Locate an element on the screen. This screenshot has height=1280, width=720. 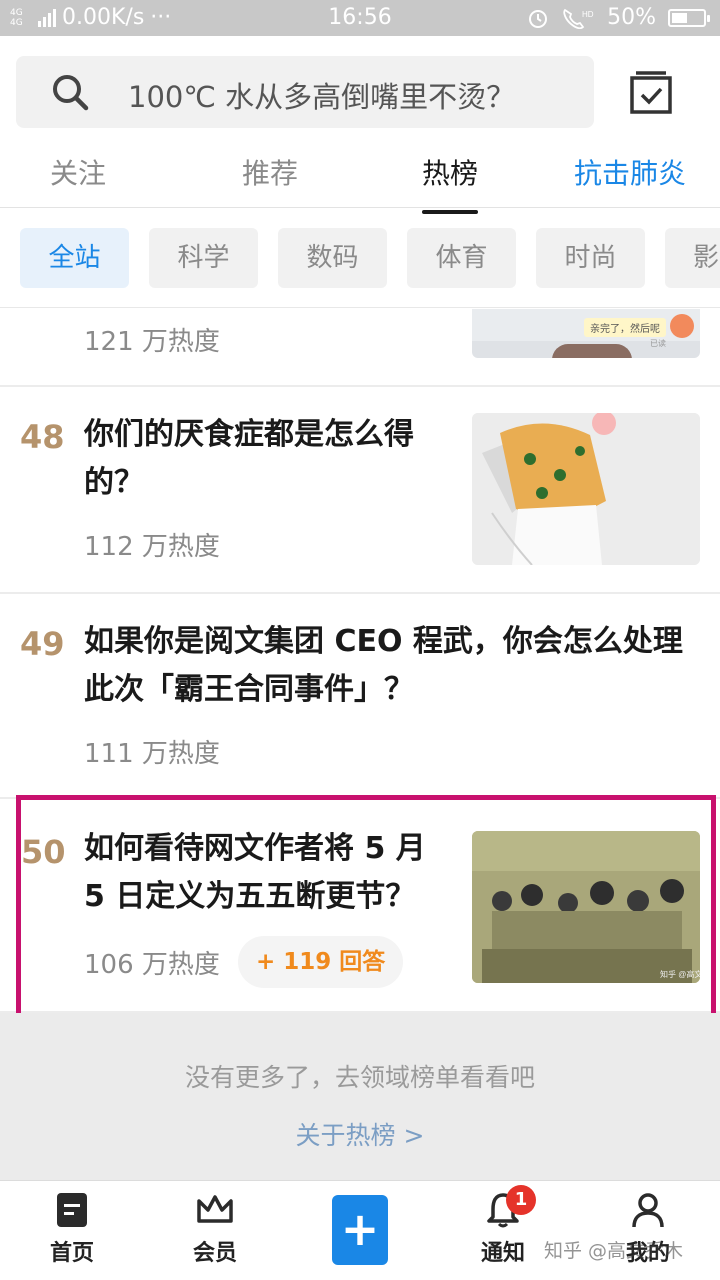
battery-icon is located at coordinates (689, 17).